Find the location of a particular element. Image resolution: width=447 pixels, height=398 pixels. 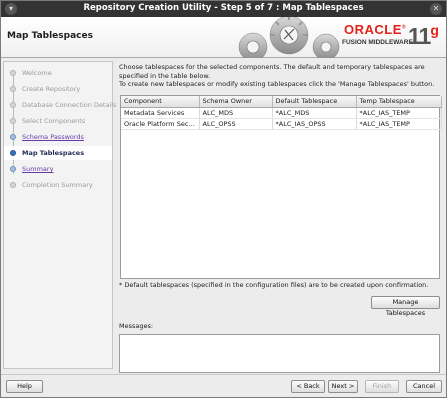

nav-step-completion-summary: Completion Summary is located at coordinates (58, 185).